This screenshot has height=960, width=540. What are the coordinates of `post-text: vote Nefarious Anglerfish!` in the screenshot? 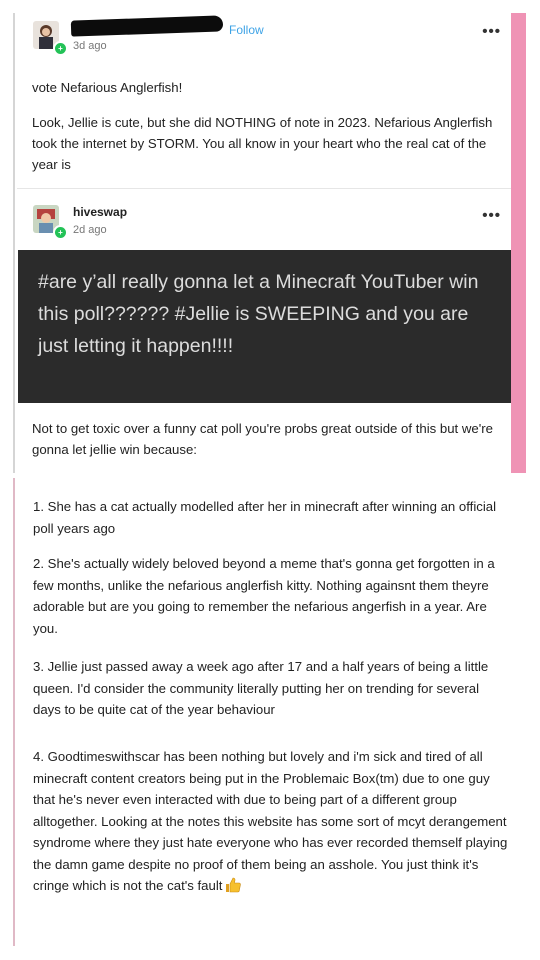 It's located at (107, 87).